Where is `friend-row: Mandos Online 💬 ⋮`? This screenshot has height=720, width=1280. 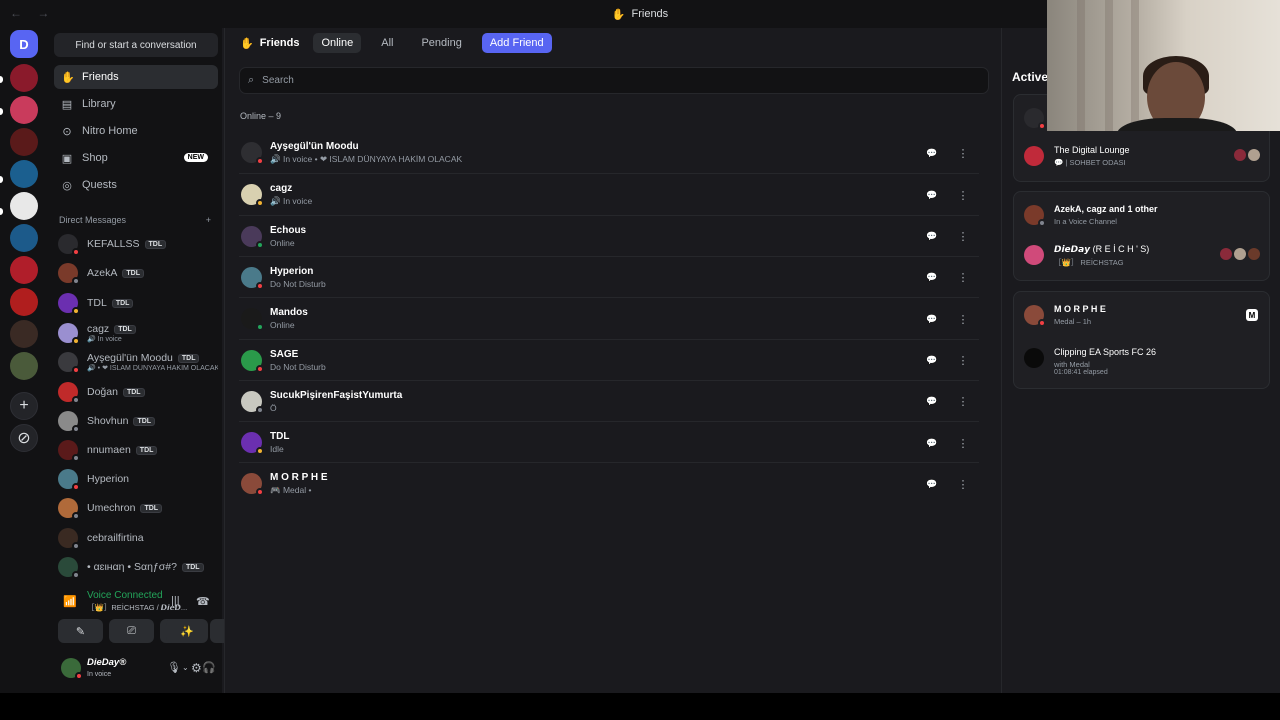
friend-row: Mandos Online 💬 ⋮ is located at coordinates (609, 317).